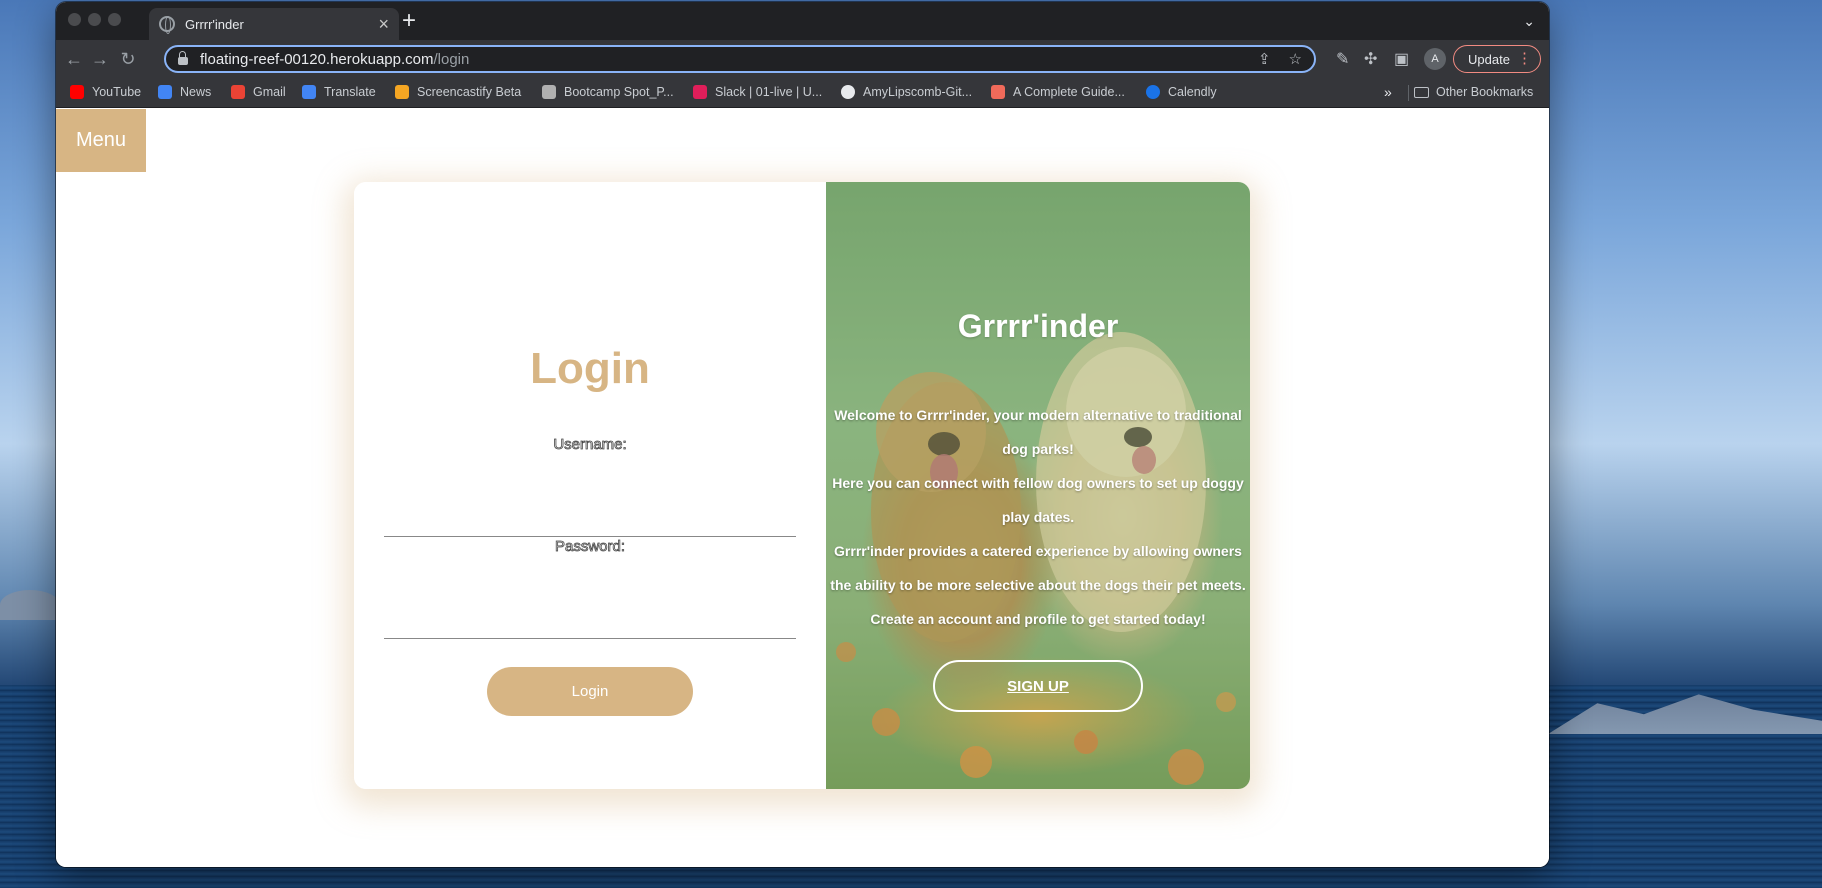 This screenshot has width=1822, height=888. What do you see at coordinates (1038, 686) in the screenshot?
I see `signup-button: SIGN UP` at bounding box center [1038, 686].